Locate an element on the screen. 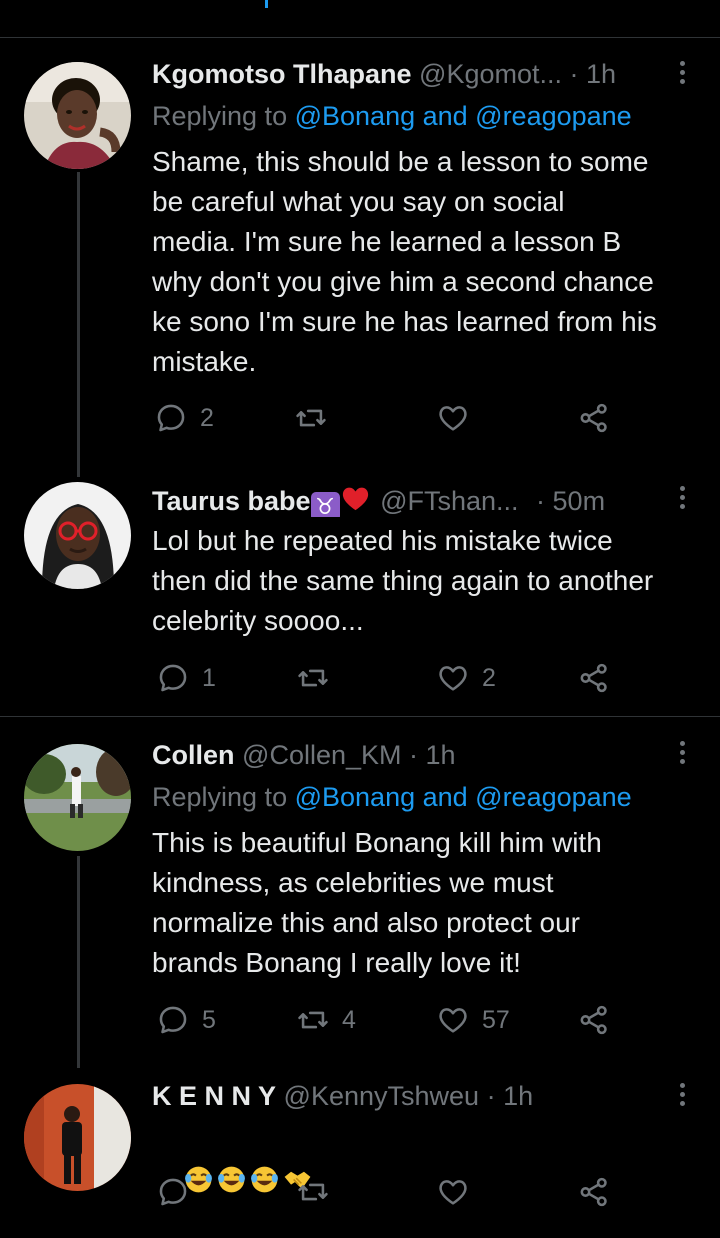  tweet-header: K E N N Y @KennyTshweu · 1h is located at coordinates (406, 1096).